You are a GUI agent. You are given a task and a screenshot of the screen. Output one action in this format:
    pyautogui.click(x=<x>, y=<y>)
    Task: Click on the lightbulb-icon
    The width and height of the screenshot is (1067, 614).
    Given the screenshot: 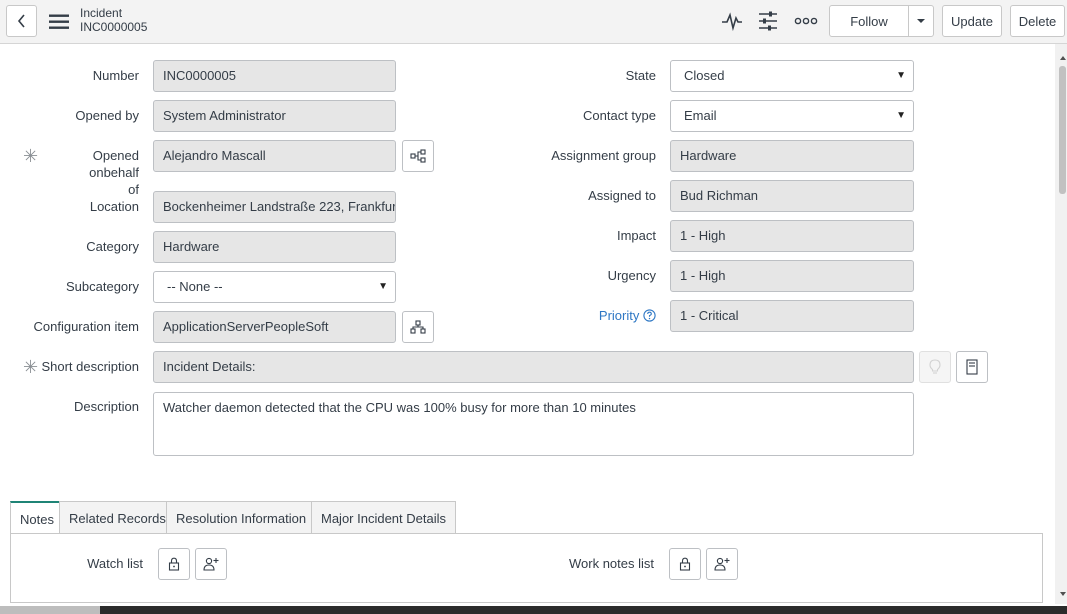 What is the action you would take?
    pyautogui.click(x=935, y=366)
    